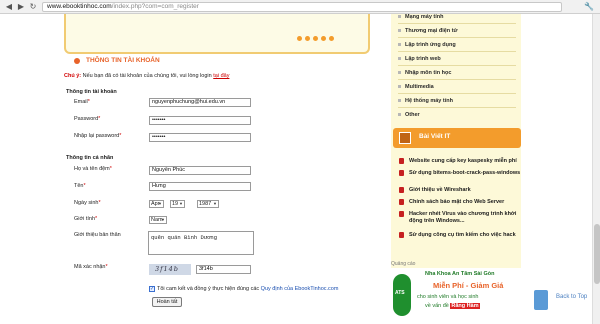 The height and width of the screenshot is (324, 600). What do you see at coordinates (170, 269) in the screenshot?
I see `captcha-image: 3f14b` at bounding box center [170, 269].